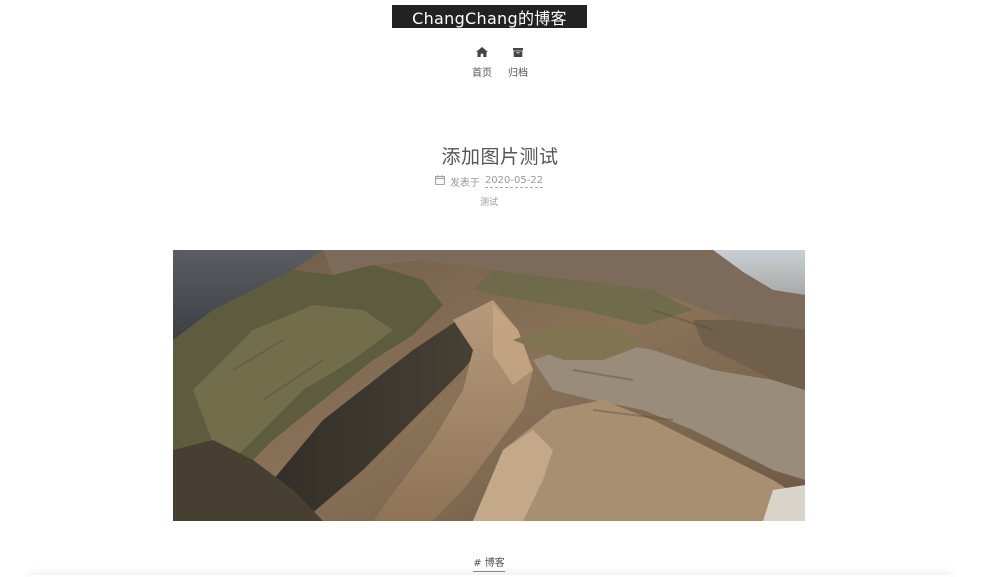 The image size is (1000, 577). I want to click on post-title: 添加图片测试, so click(500, 155).